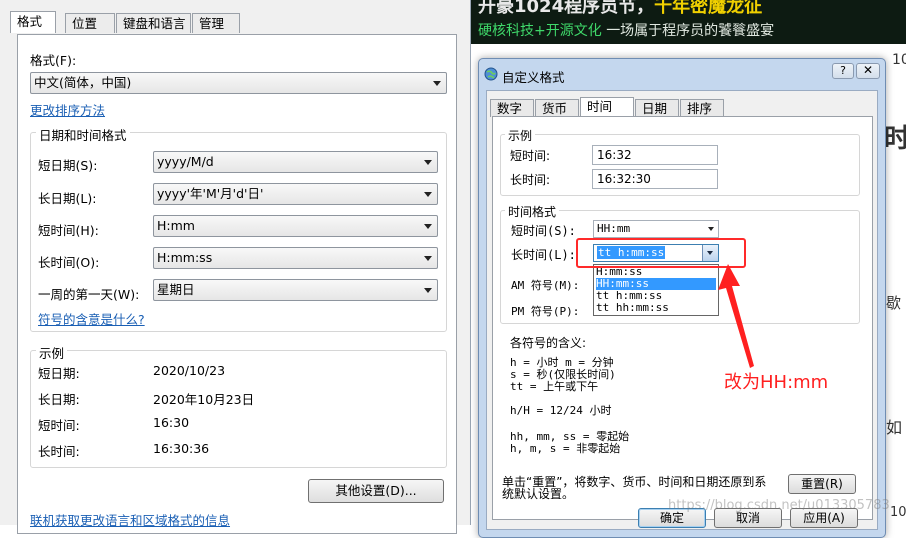 The image size is (906, 538). I want to click on short-time-combo-label: 短时间(S):, so click(543, 231).